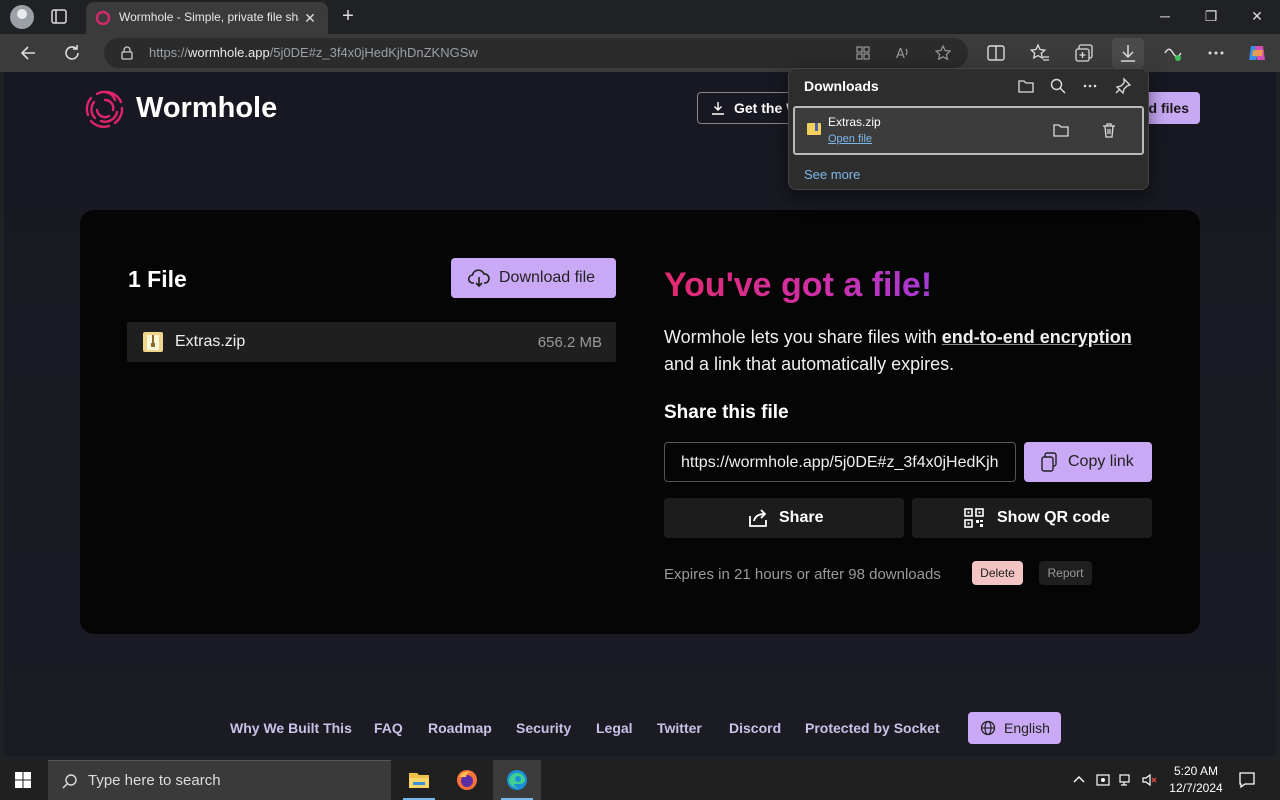 This screenshot has height=800, width=1280. I want to click on downloads-more-icon, so click(1090, 86).